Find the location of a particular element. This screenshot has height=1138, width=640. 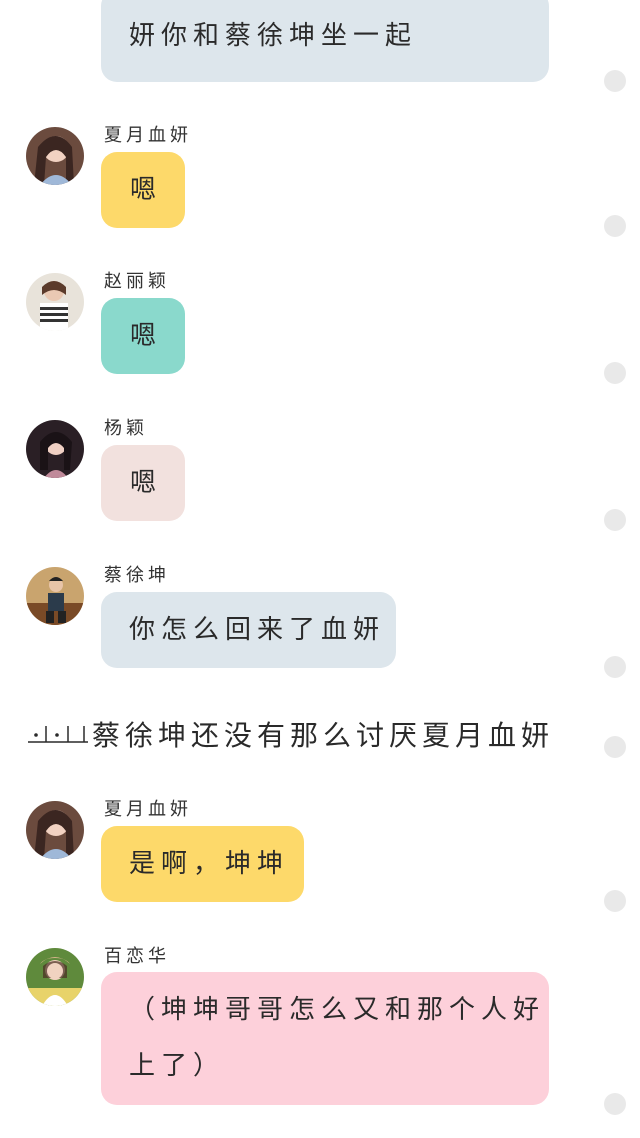

narration-marker-icon is located at coordinates (58, 734).